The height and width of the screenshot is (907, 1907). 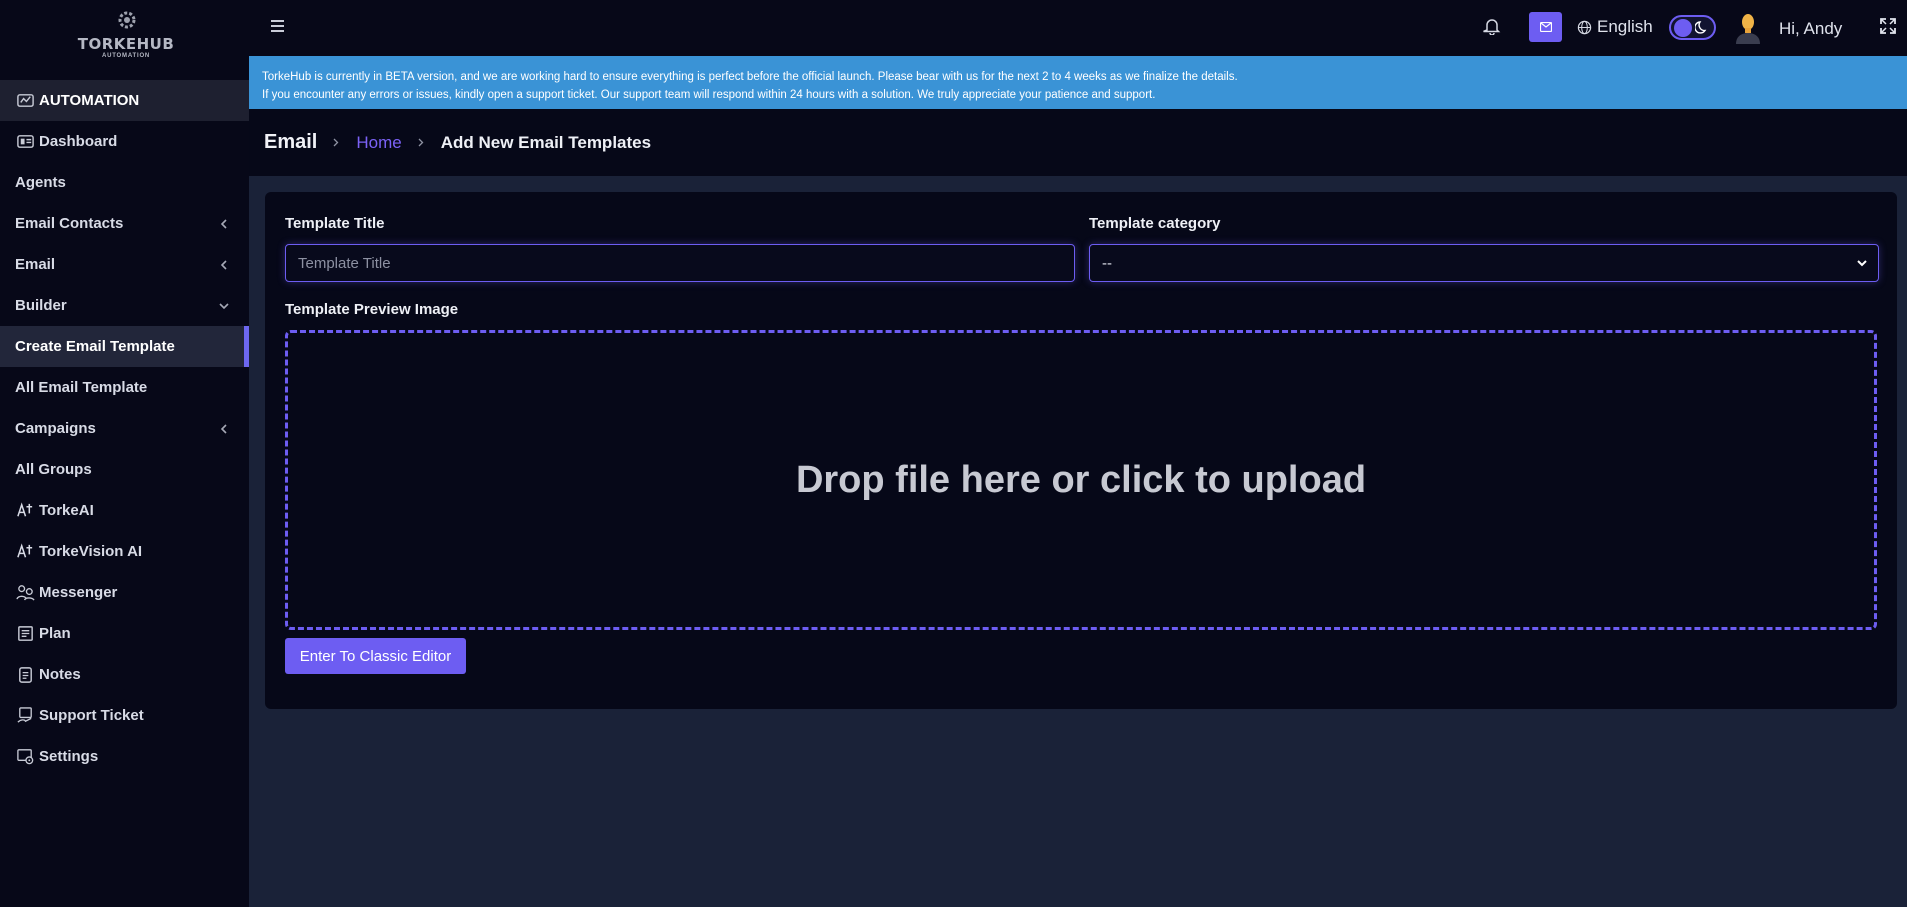 What do you see at coordinates (69, 223) in the screenshot?
I see `sidebar-item-label: Email Contacts` at bounding box center [69, 223].